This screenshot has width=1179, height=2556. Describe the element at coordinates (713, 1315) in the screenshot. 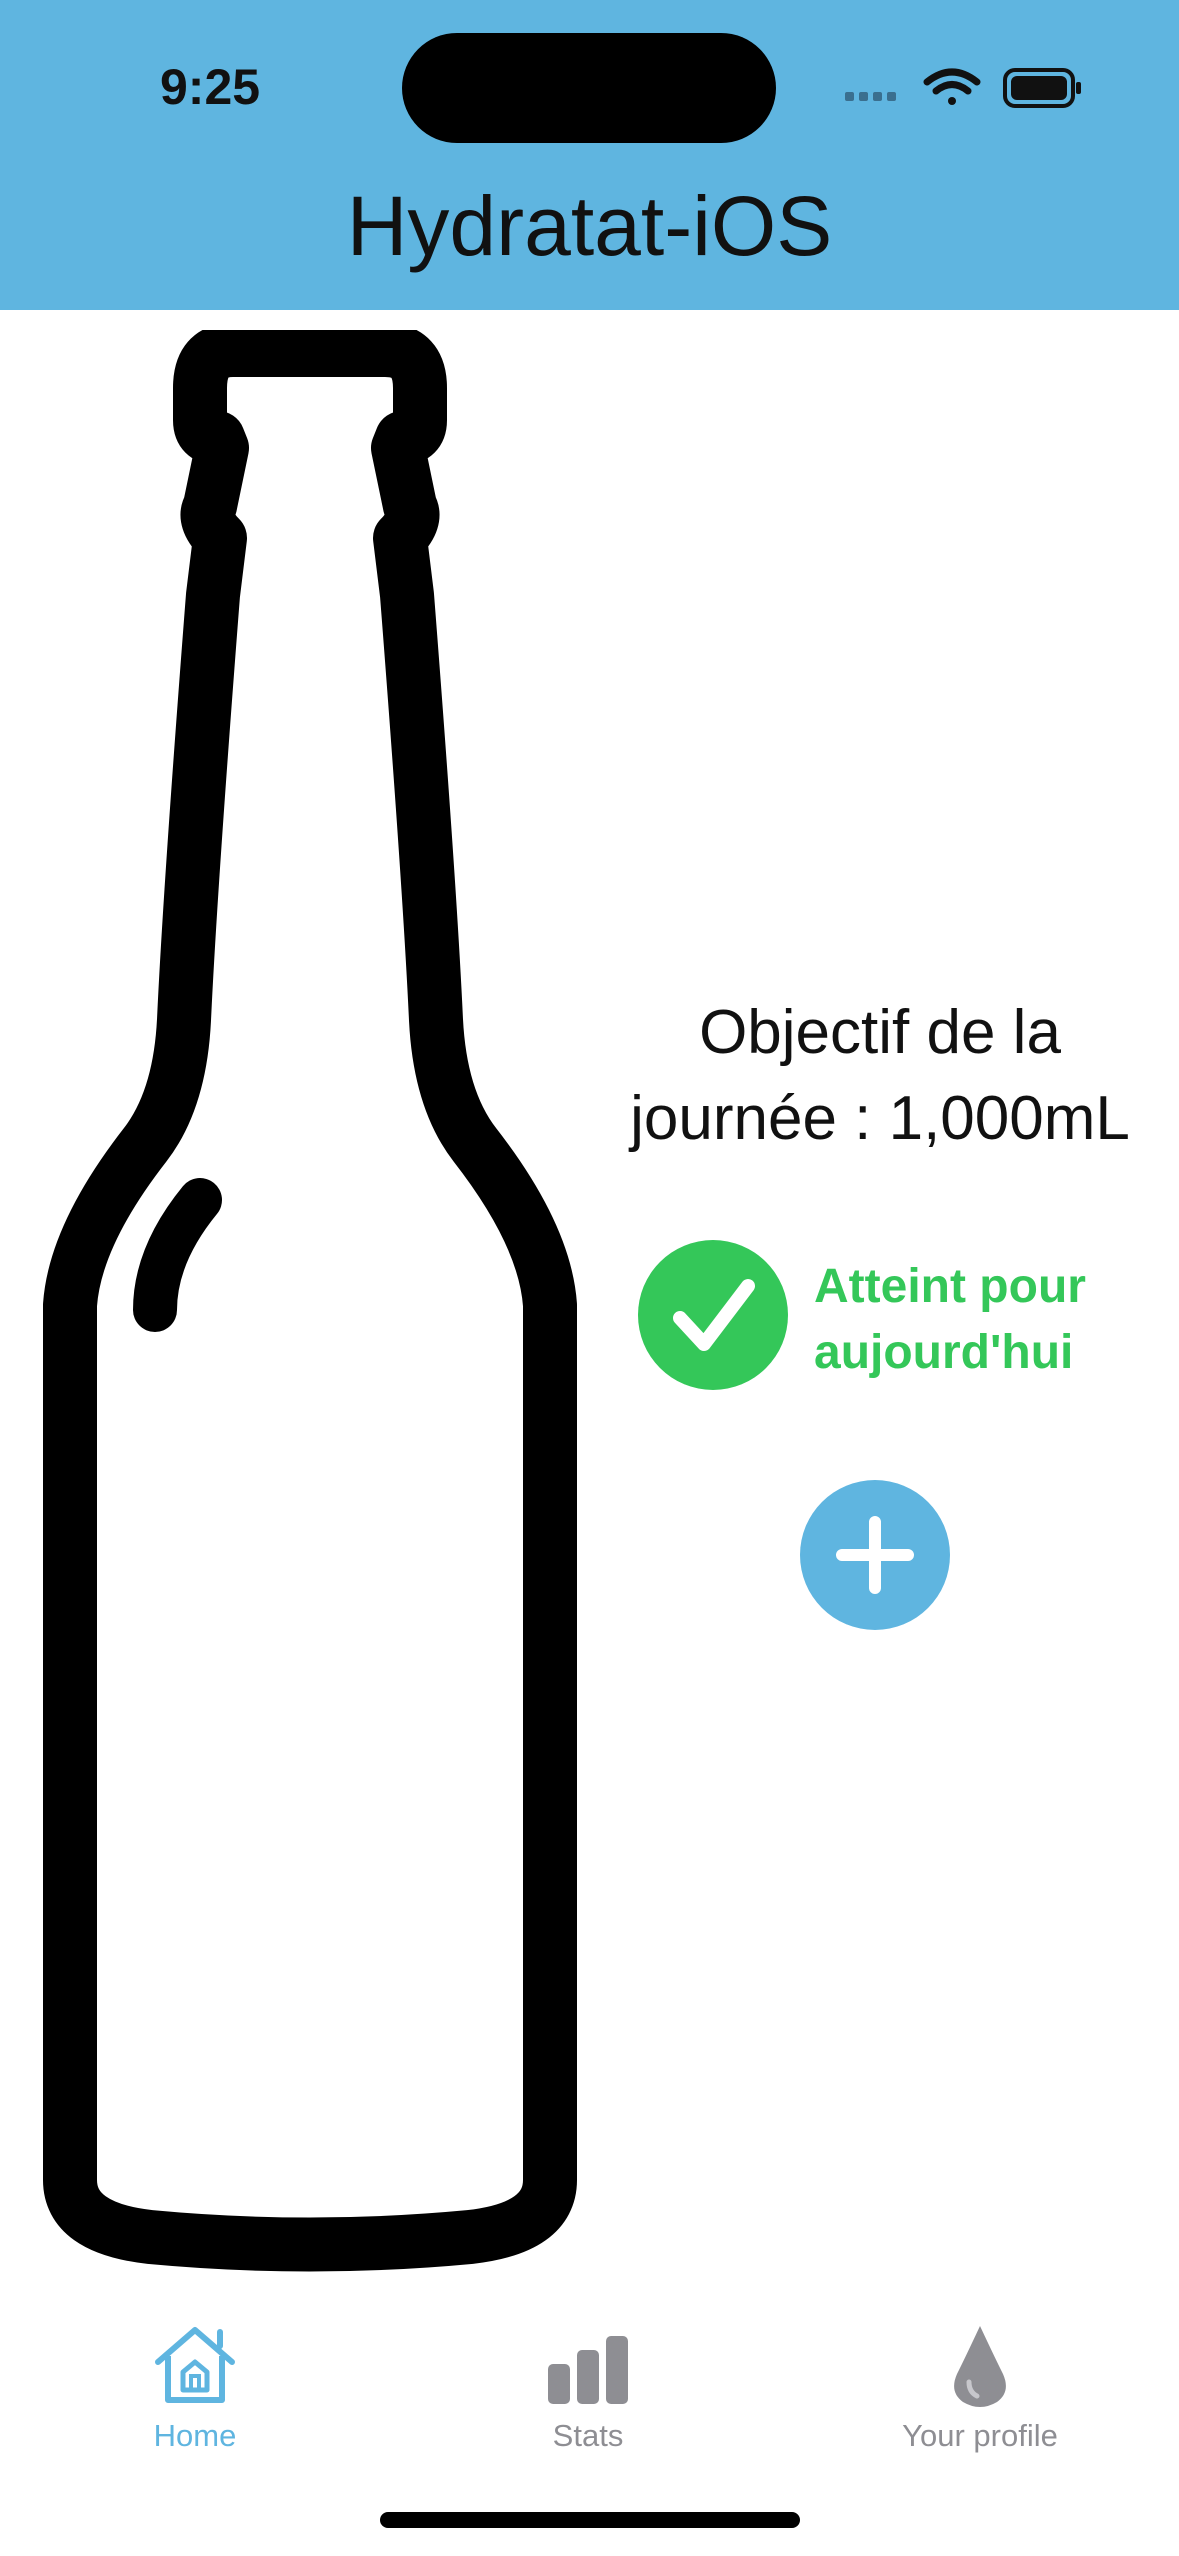

I see `checkmark-icon` at that location.